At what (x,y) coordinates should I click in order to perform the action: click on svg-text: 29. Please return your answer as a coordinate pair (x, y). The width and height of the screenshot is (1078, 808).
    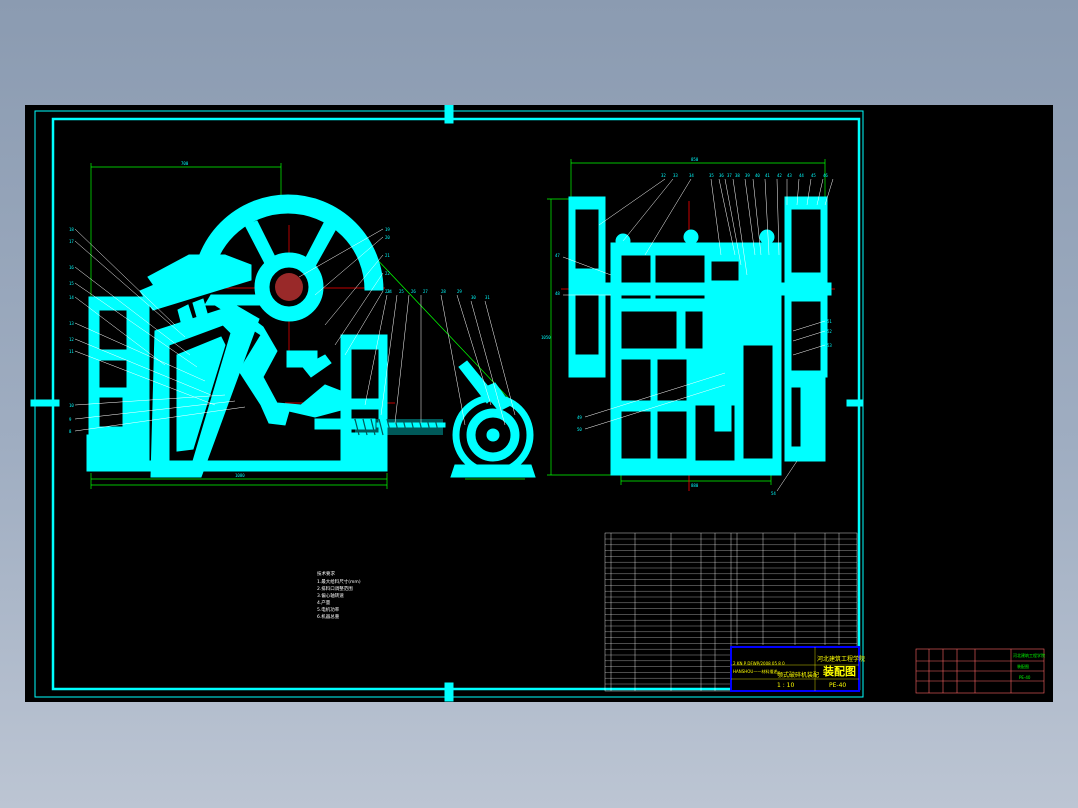
    Looking at the image, I should click on (459, 291).